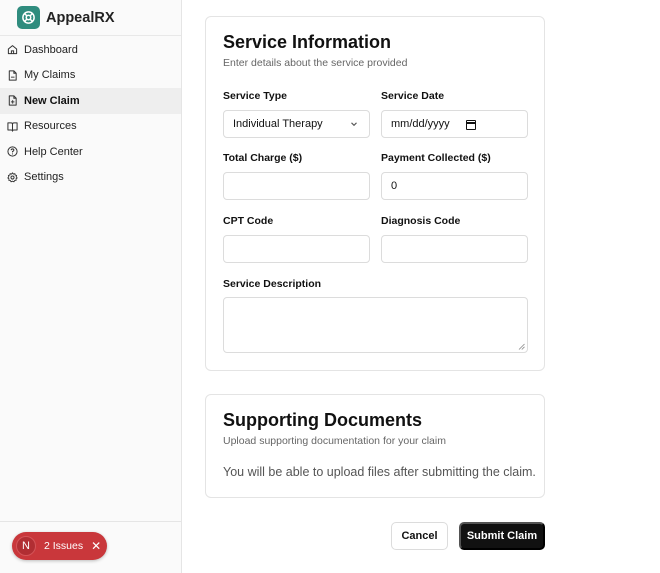  Describe the element at coordinates (90, 76) in the screenshot. I see `sidebar-item-my-claims: My Claims` at that location.